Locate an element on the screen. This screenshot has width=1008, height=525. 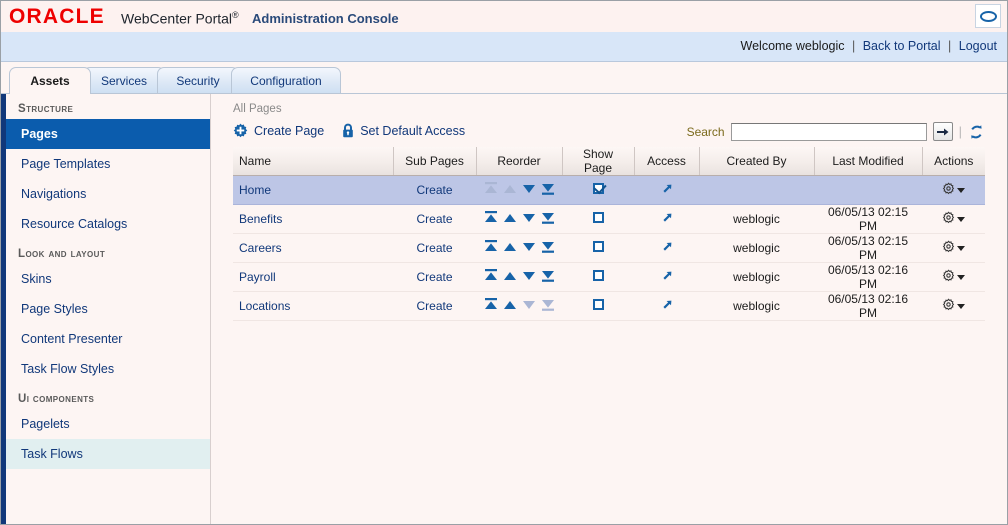
page-name-link: Careers is located at coordinates (260, 248).